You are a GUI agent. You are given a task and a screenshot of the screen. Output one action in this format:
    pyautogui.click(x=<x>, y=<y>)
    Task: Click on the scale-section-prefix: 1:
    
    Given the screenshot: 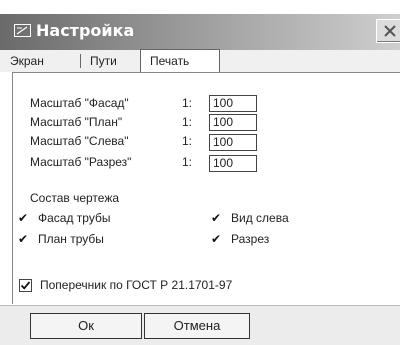 What is the action you would take?
    pyautogui.click(x=187, y=162)
    